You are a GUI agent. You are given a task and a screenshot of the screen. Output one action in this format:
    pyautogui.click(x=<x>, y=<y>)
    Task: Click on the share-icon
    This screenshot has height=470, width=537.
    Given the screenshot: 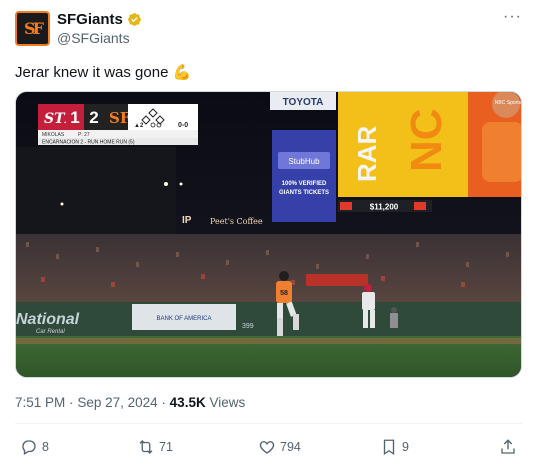 What is the action you would take?
    pyautogui.click(x=508, y=446)
    